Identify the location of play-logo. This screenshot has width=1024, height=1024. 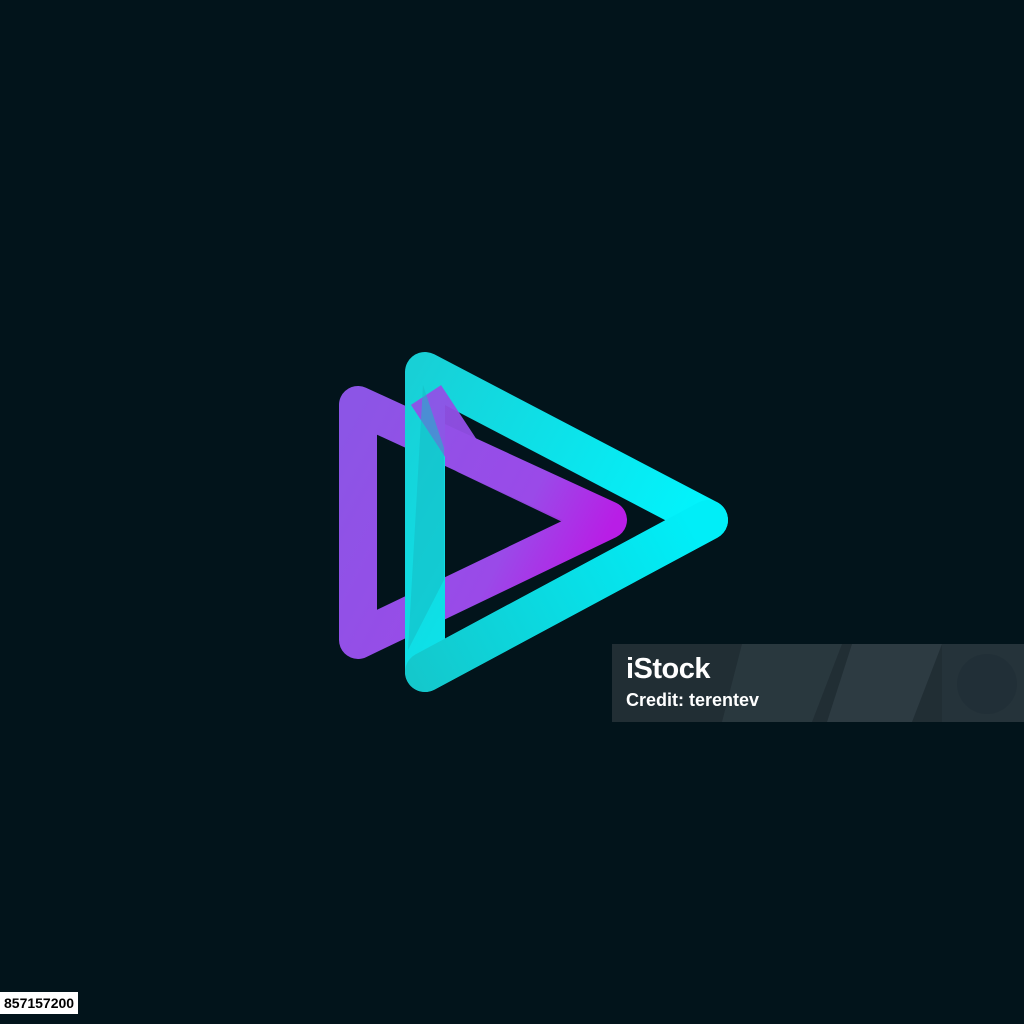
(533, 522).